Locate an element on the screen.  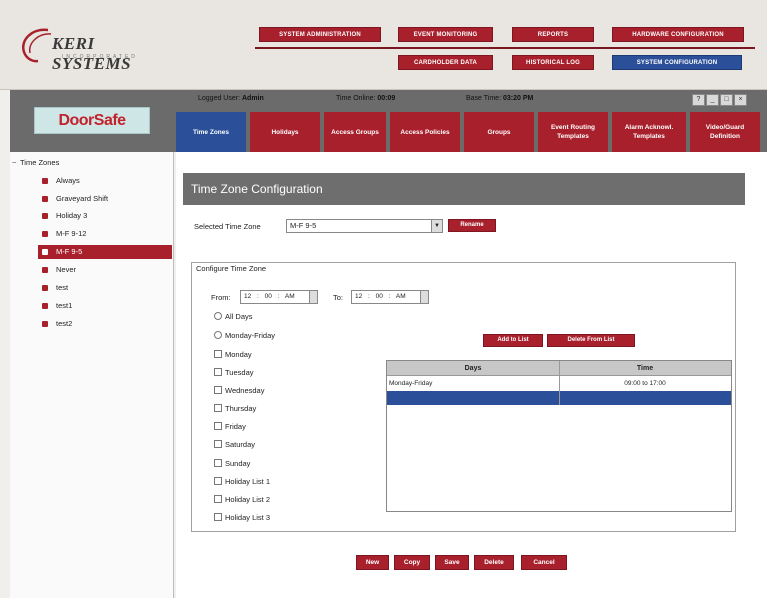
option-wednesday: Wednesday is located at coordinates (239, 391).